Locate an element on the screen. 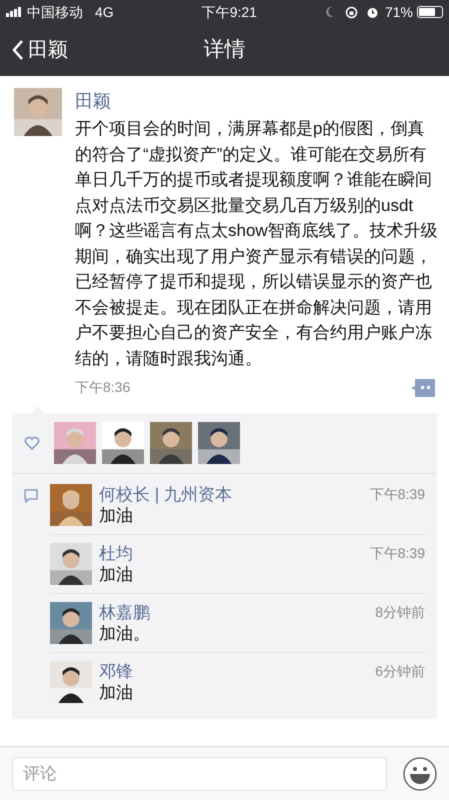  comment-menu-icon is located at coordinates (423, 387).